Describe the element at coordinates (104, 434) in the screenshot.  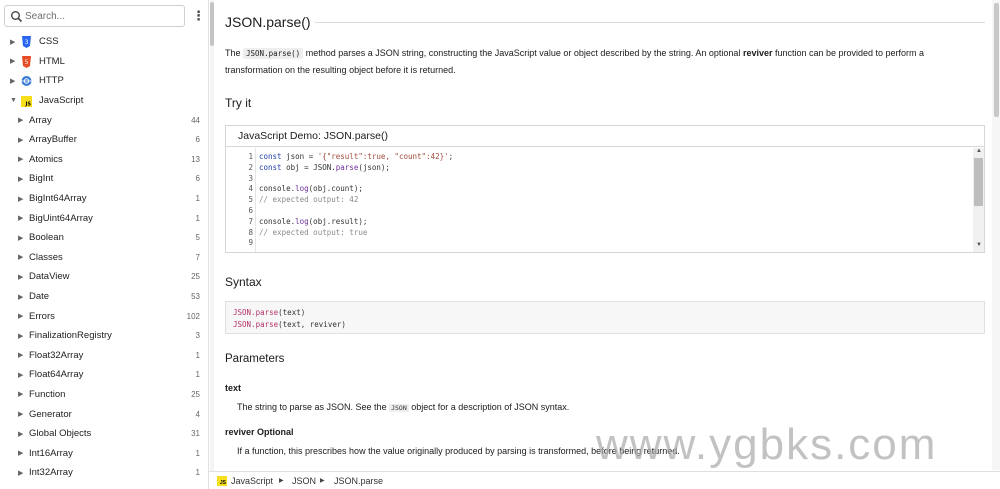
I see `sidebar-item-global-objects: ▶ Global Objects 31` at that location.